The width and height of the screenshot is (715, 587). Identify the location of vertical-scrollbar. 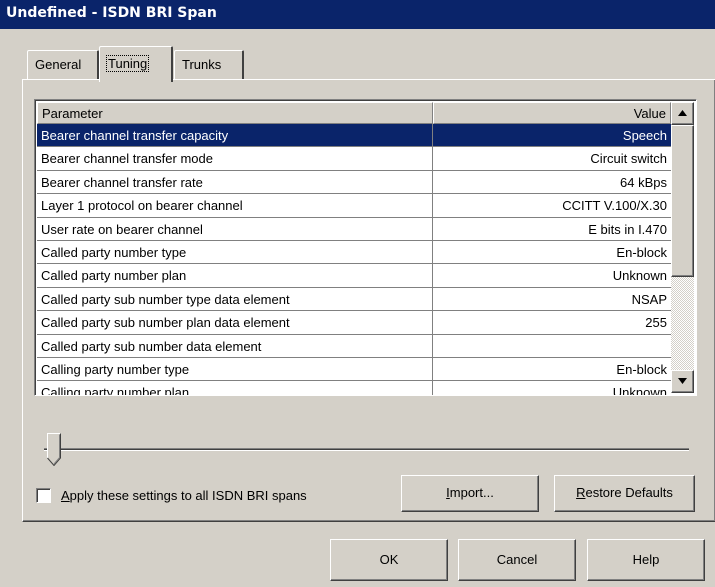
(682, 247).